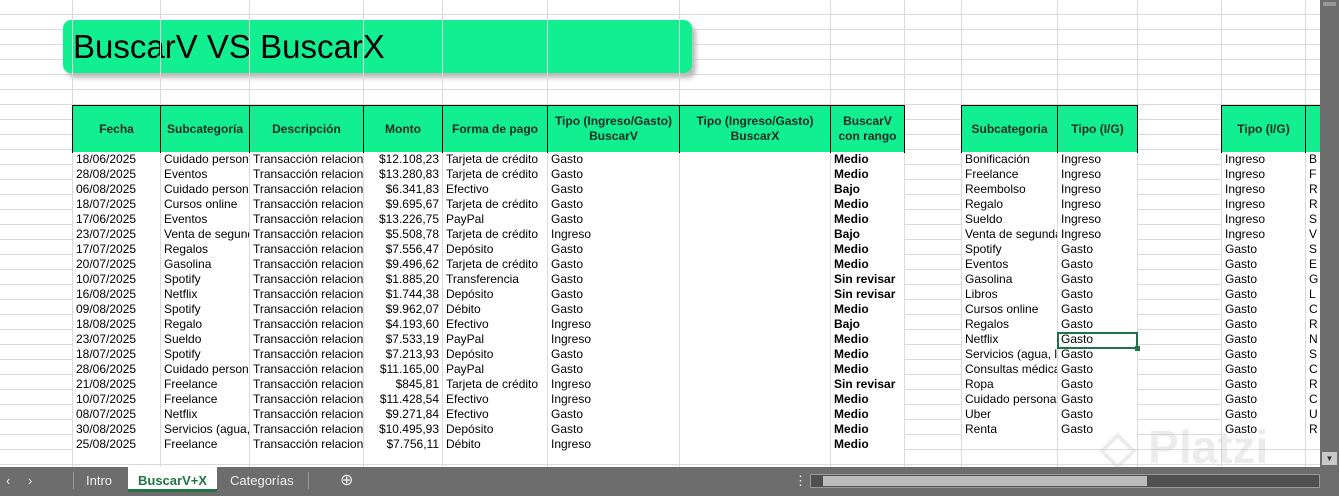 The width and height of the screenshot is (1339, 496). I want to click on cell-fecha: 17/07/2025, so click(116, 249).